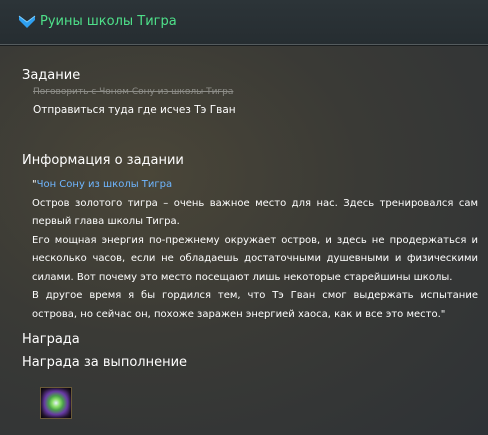  What do you see at coordinates (108, 21) in the screenshot?
I see `quest-title: Руины школы Тигра` at bounding box center [108, 21].